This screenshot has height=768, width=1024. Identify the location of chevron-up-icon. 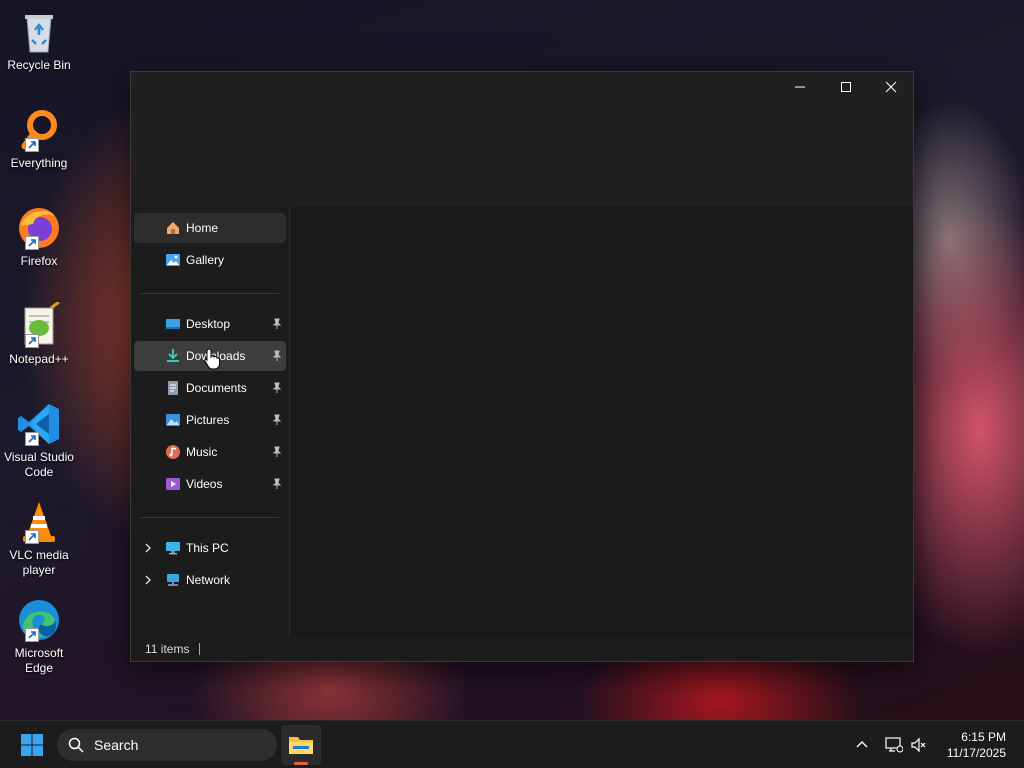
(862, 744).